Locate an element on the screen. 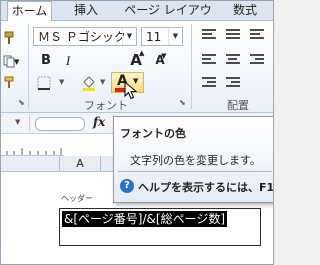 The width and height of the screenshot is (320, 265). bold-button: B is located at coordinates (46, 60).